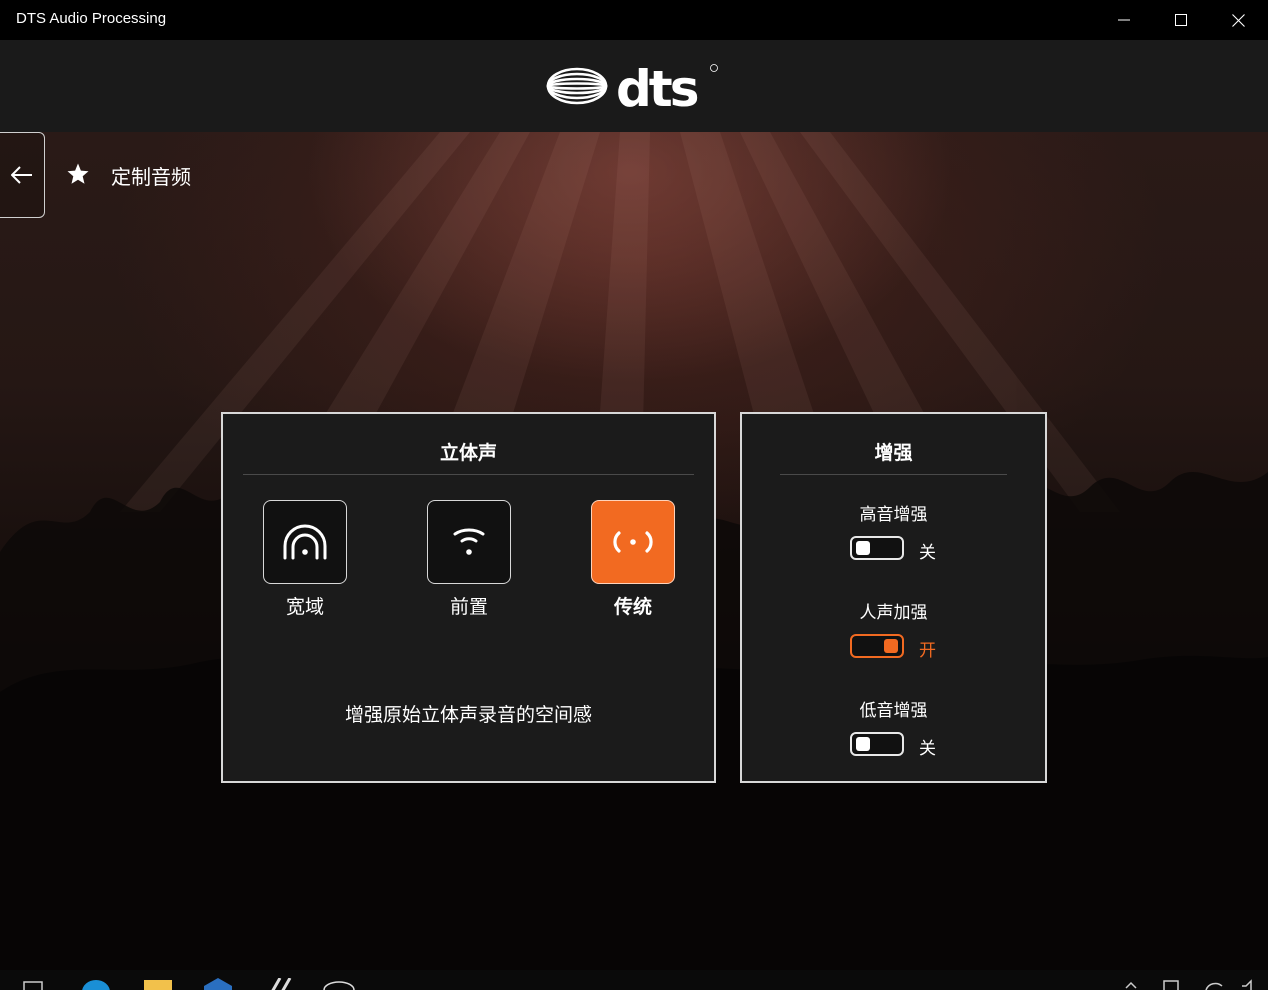  I want to click on window-title: DTS Audio Processing, so click(91, 18).